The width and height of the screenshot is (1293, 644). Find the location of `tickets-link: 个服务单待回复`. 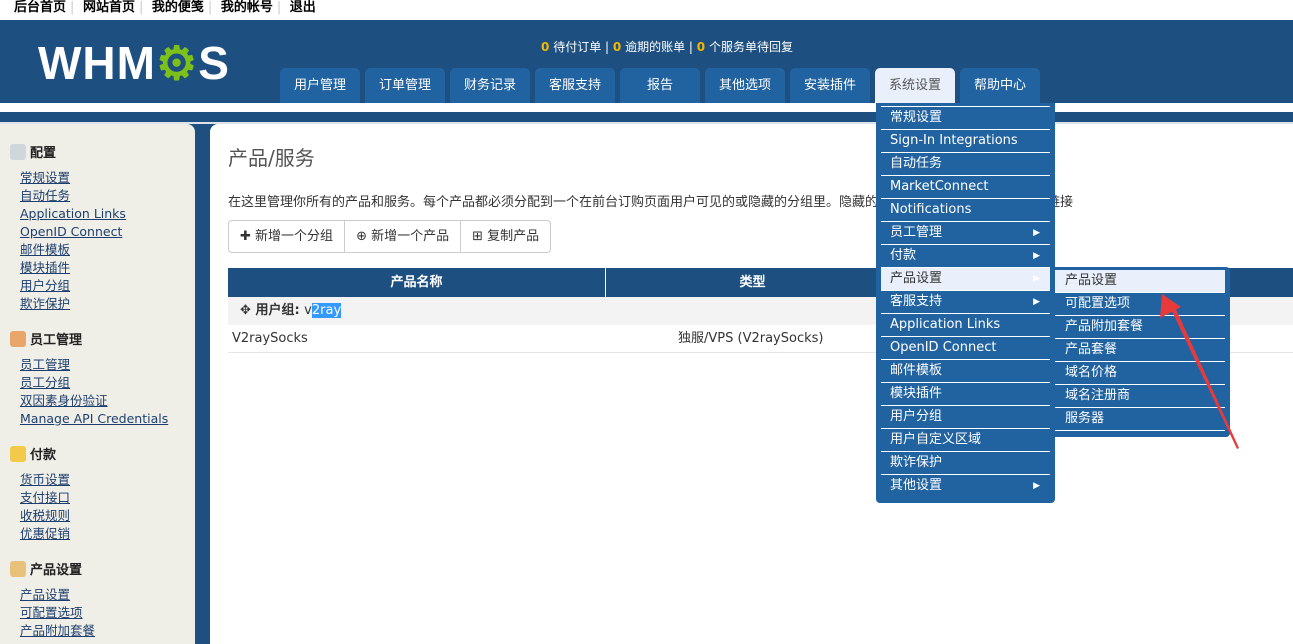

tickets-link: 个服务单待回复 is located at coordinates (751, 47).